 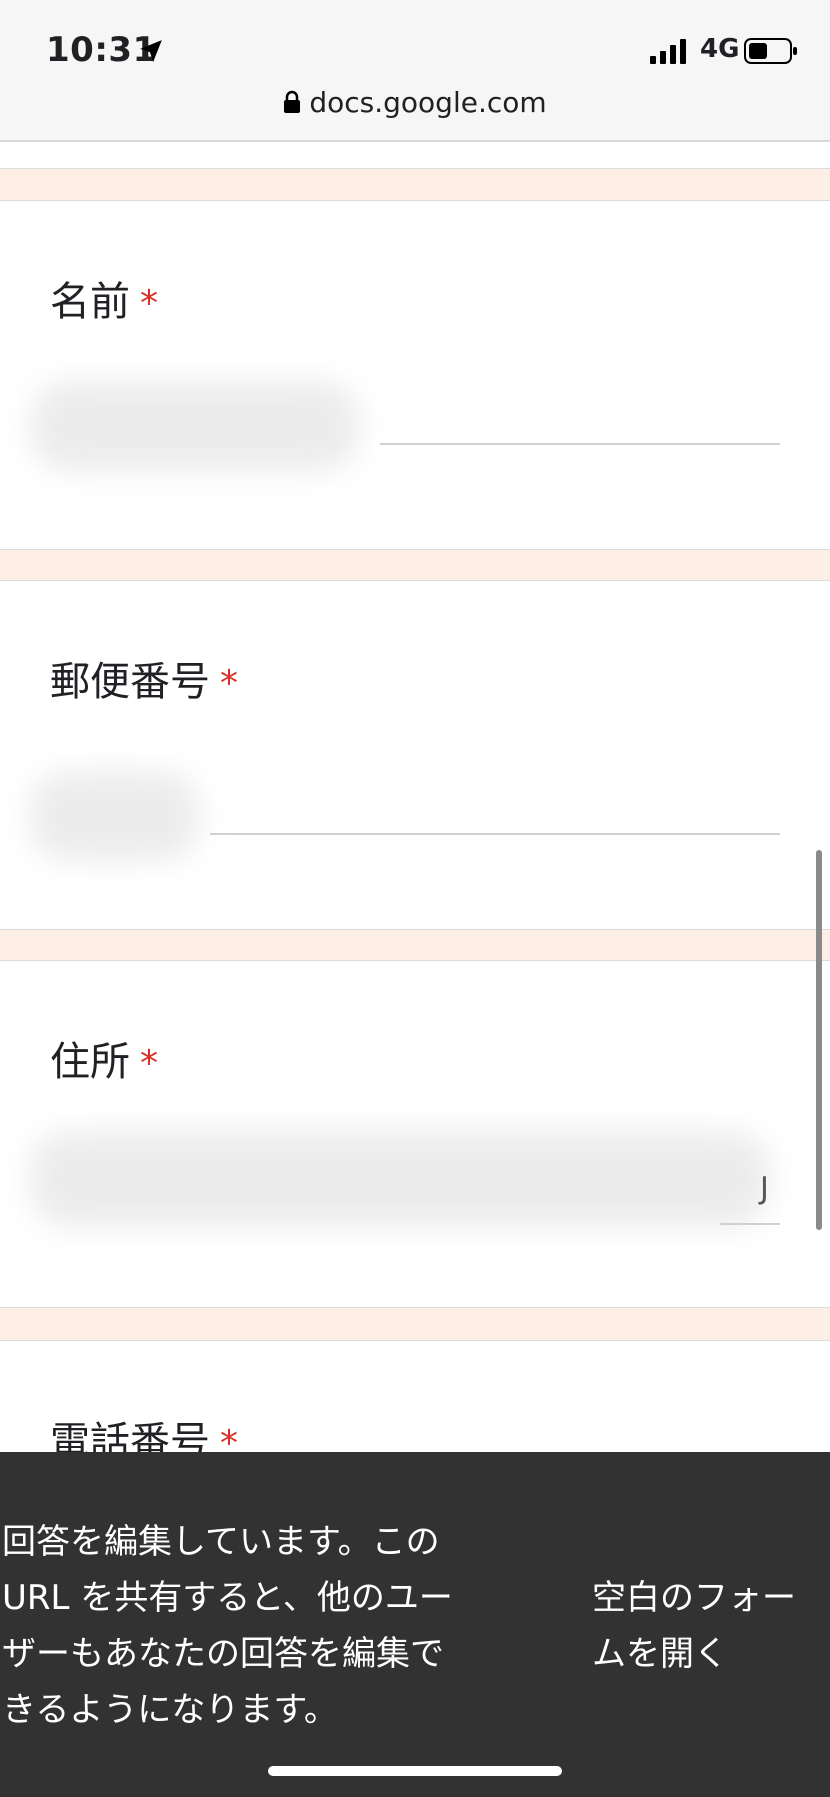 I want to click on address-visible-tail: J, so click(x=764, y=1188).